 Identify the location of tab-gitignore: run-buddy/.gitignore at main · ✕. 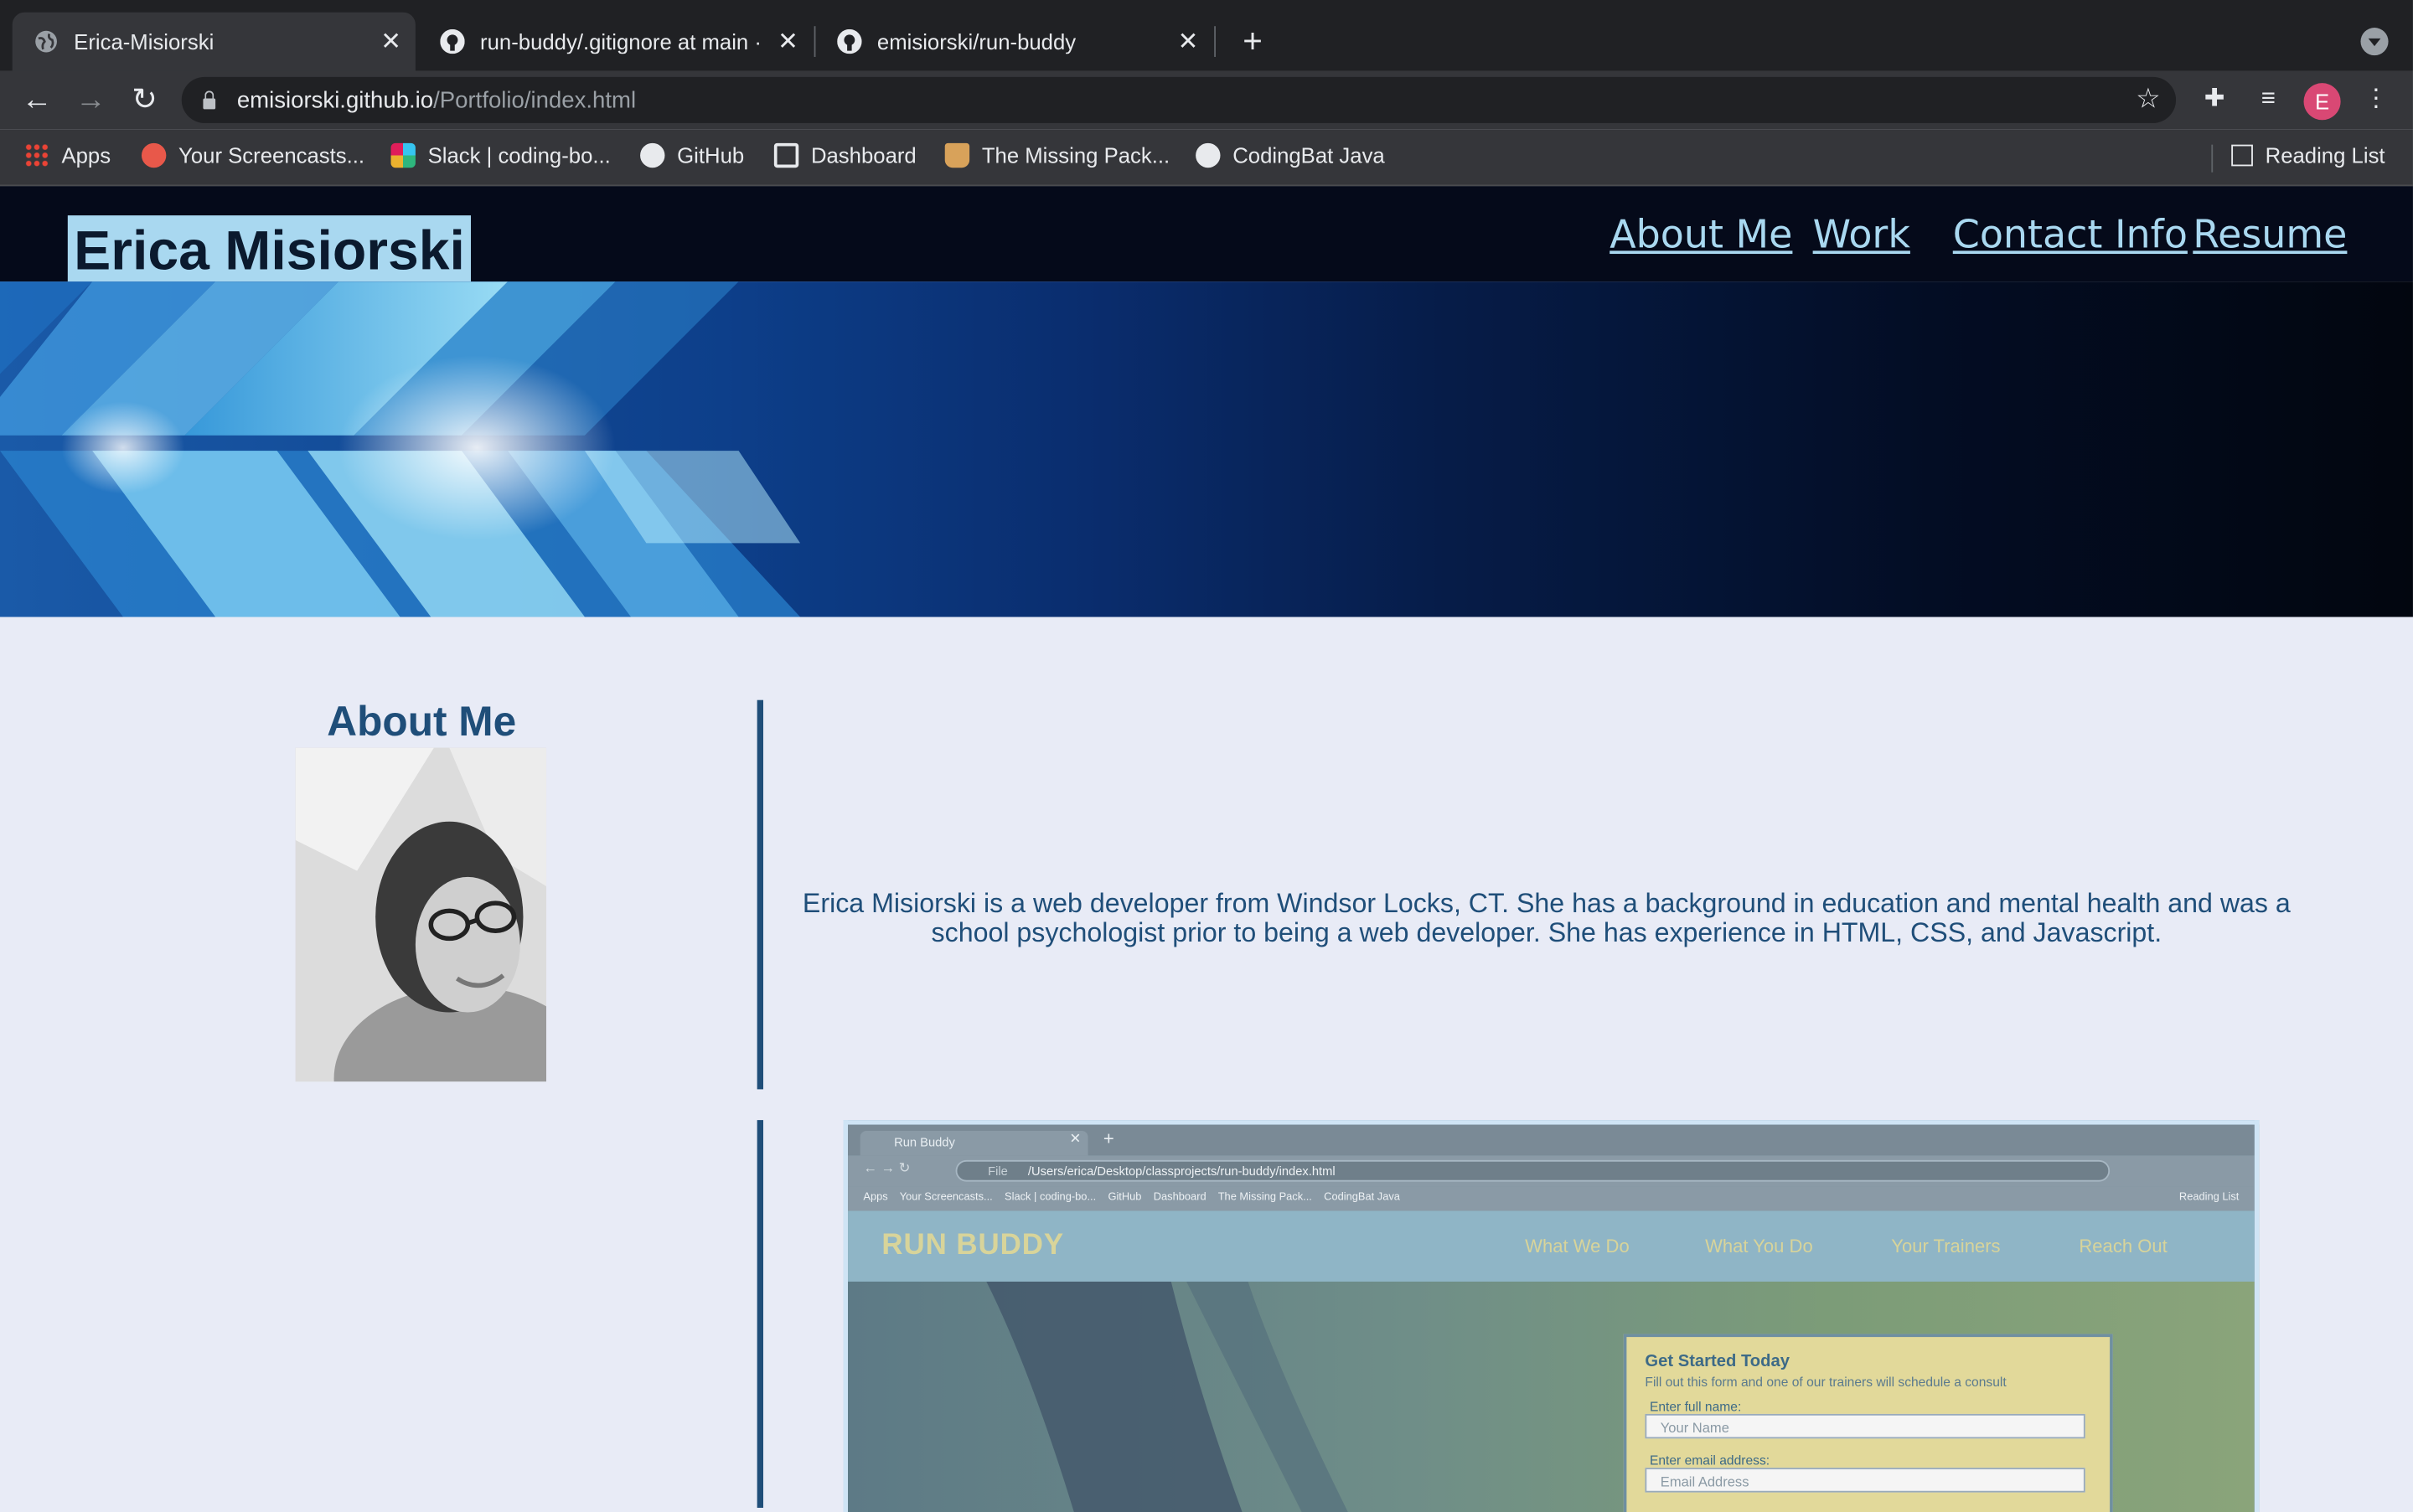
(616, 42).